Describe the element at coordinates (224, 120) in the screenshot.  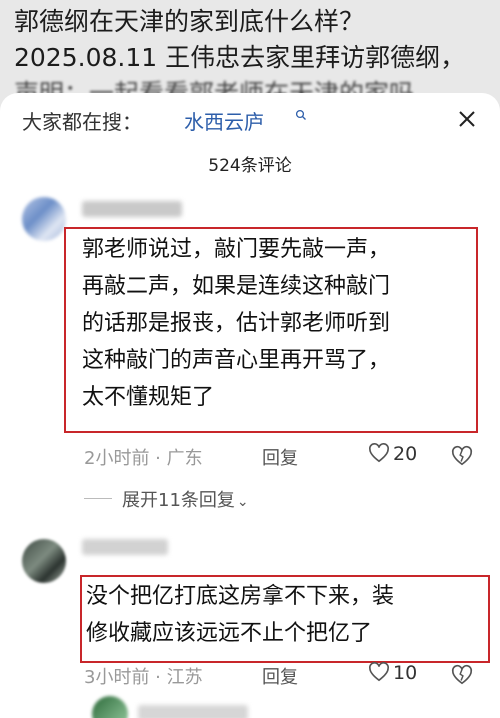
I see `trending-search-term: 水西云庐` at that location.